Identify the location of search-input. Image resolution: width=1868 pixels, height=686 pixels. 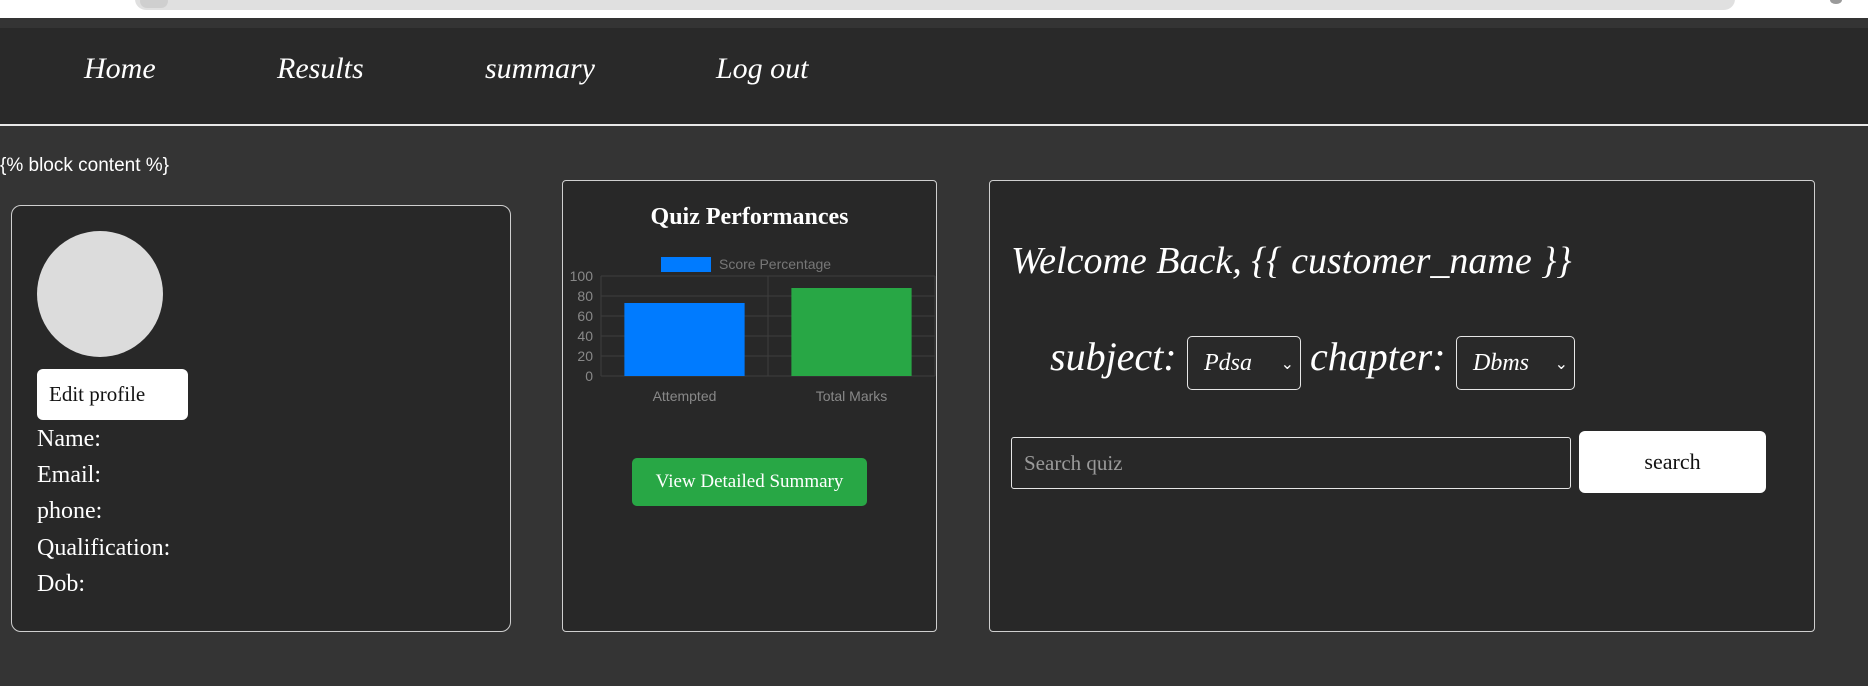
(1291, 463).